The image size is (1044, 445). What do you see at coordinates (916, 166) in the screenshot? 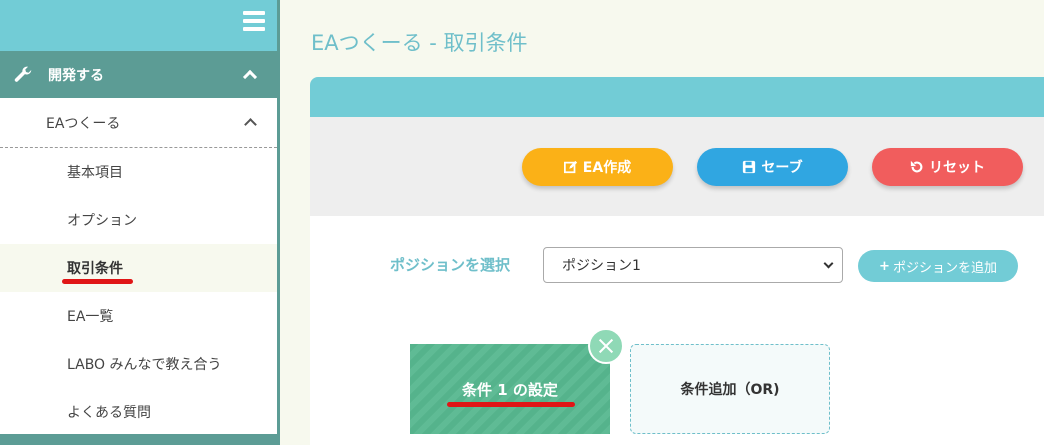
I see `undo-icon` at bounding box center [916, 166].